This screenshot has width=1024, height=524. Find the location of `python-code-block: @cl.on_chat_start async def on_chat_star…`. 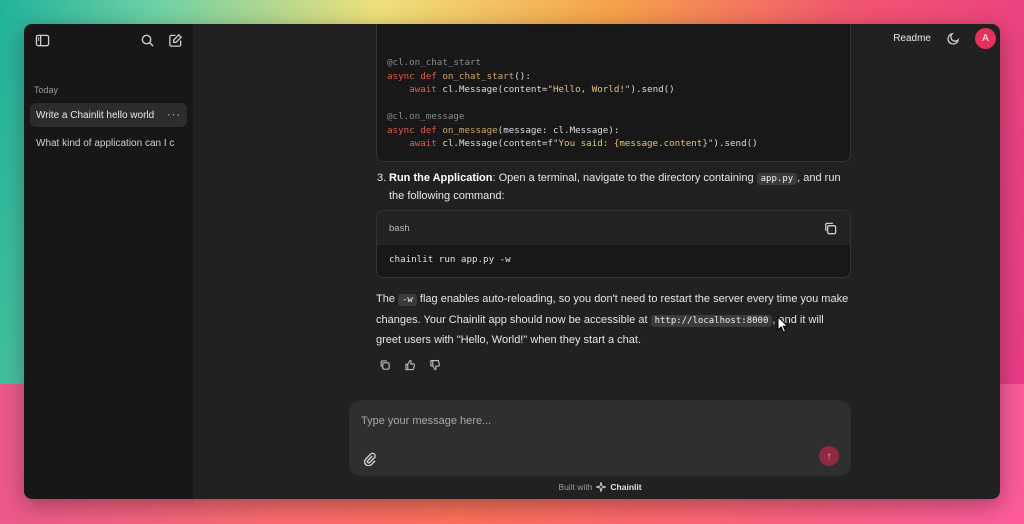

python-code-block: @cl.on_chat_start async def on_chat_star… is located at coordinates (613, 93).